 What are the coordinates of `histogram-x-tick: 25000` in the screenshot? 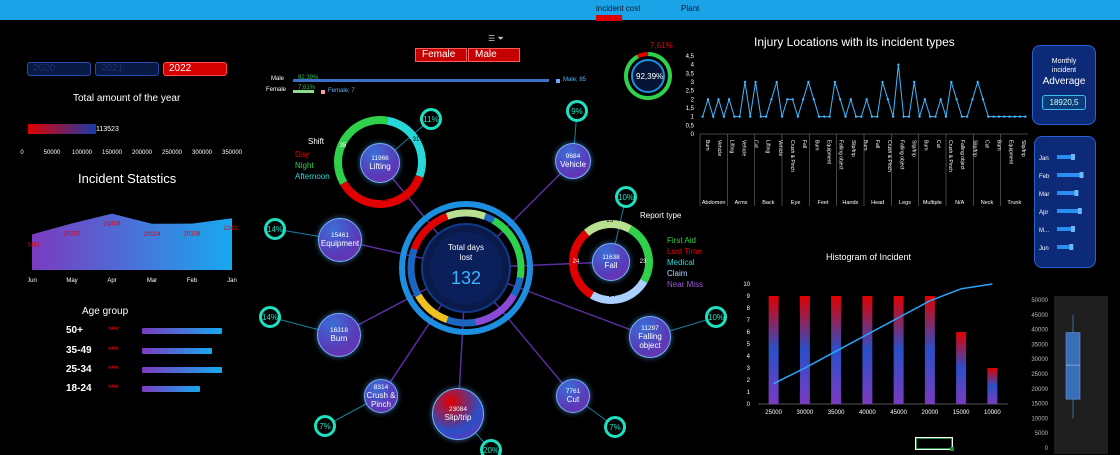 It's located at (773, 413).